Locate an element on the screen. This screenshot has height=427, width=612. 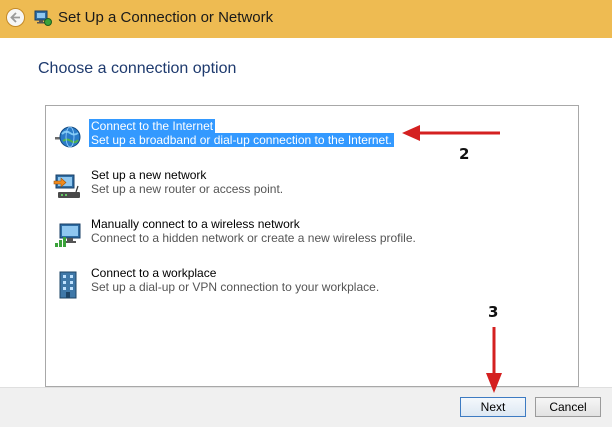
back-button is located at coordinates (15, 17).